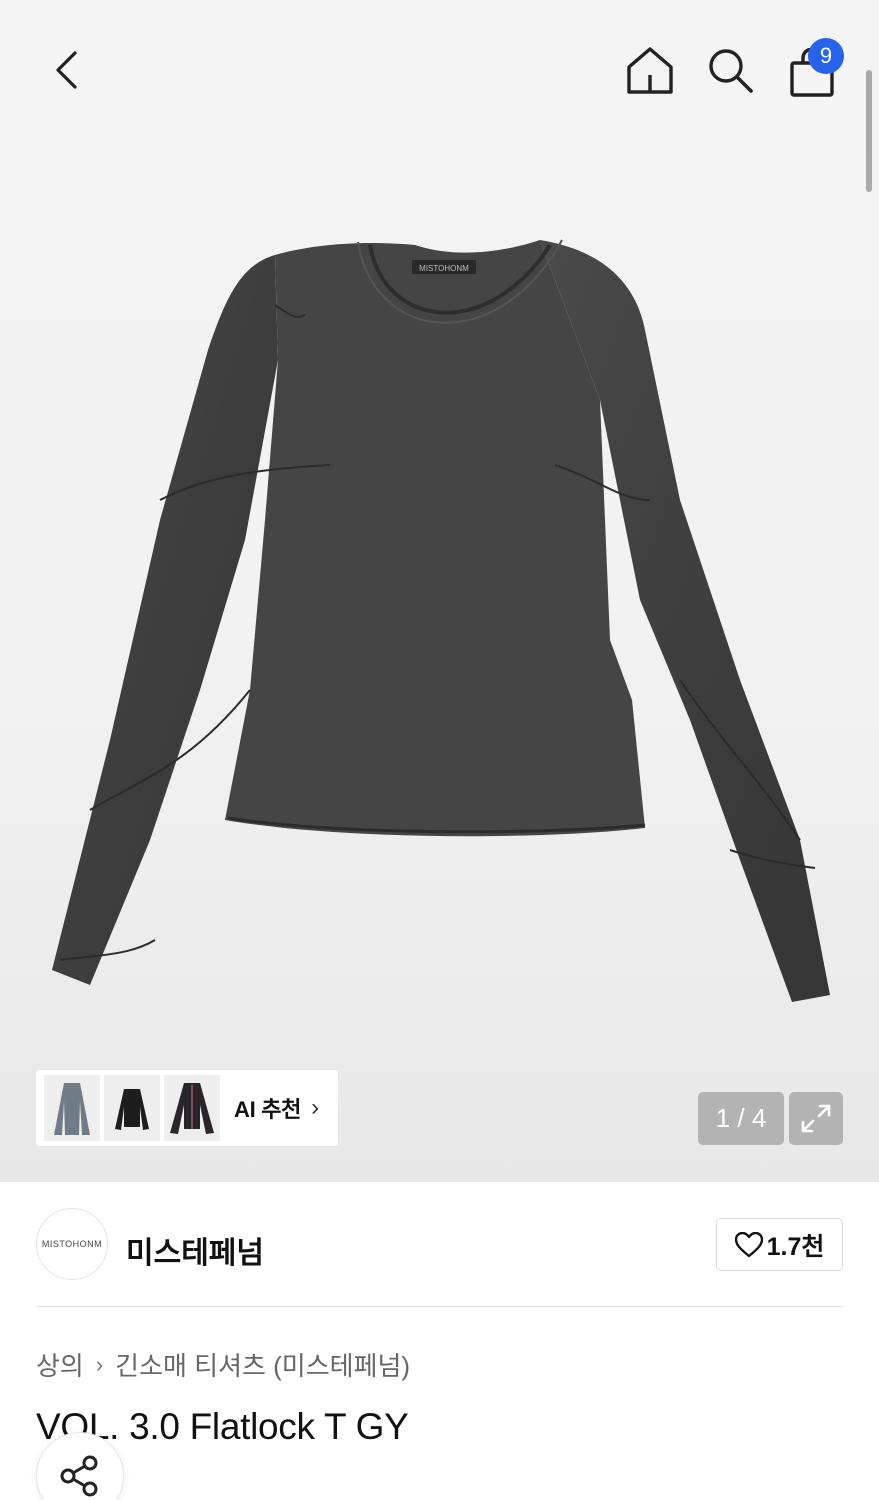 Image resolution: width=879 pixels, height=1500 pixels. What do you see at coordinates (195, 1250) in the screenshot?
I see `brand-name: 미스테페넘` at bounding box center [195, 1250].